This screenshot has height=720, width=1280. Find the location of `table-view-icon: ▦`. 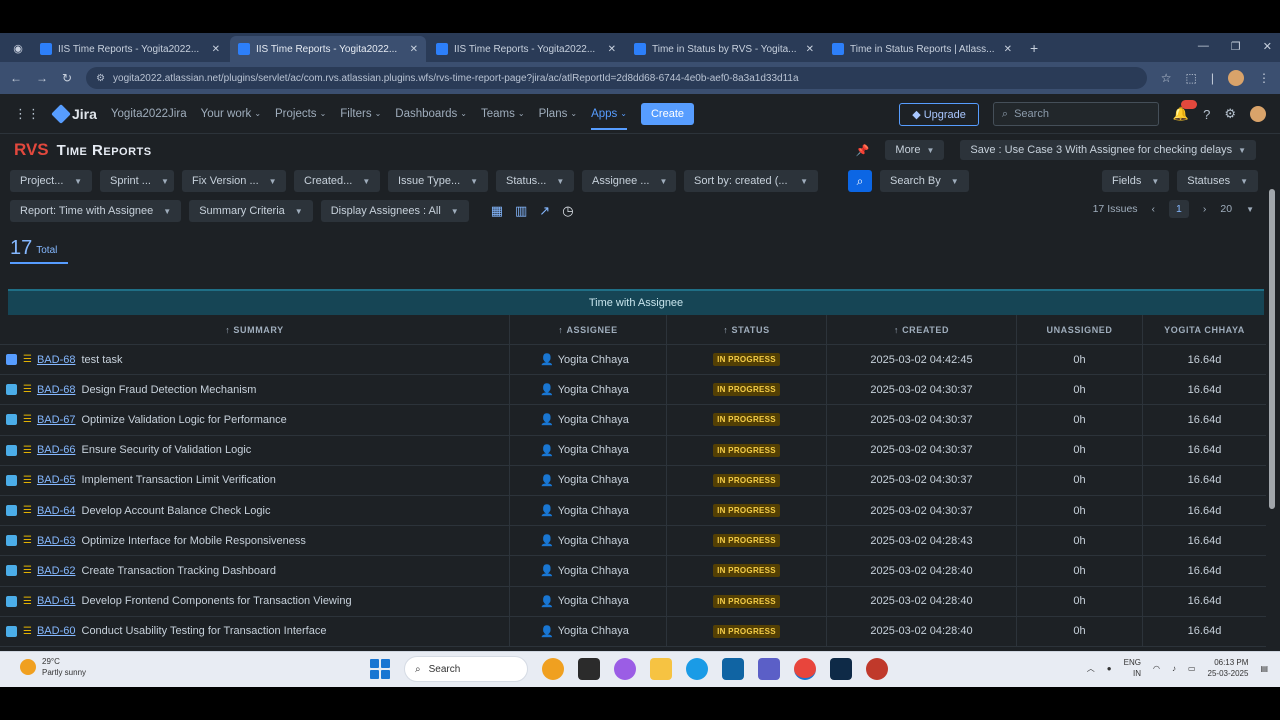

table-view-icon: ▦ is located at coordinates (497, 211).